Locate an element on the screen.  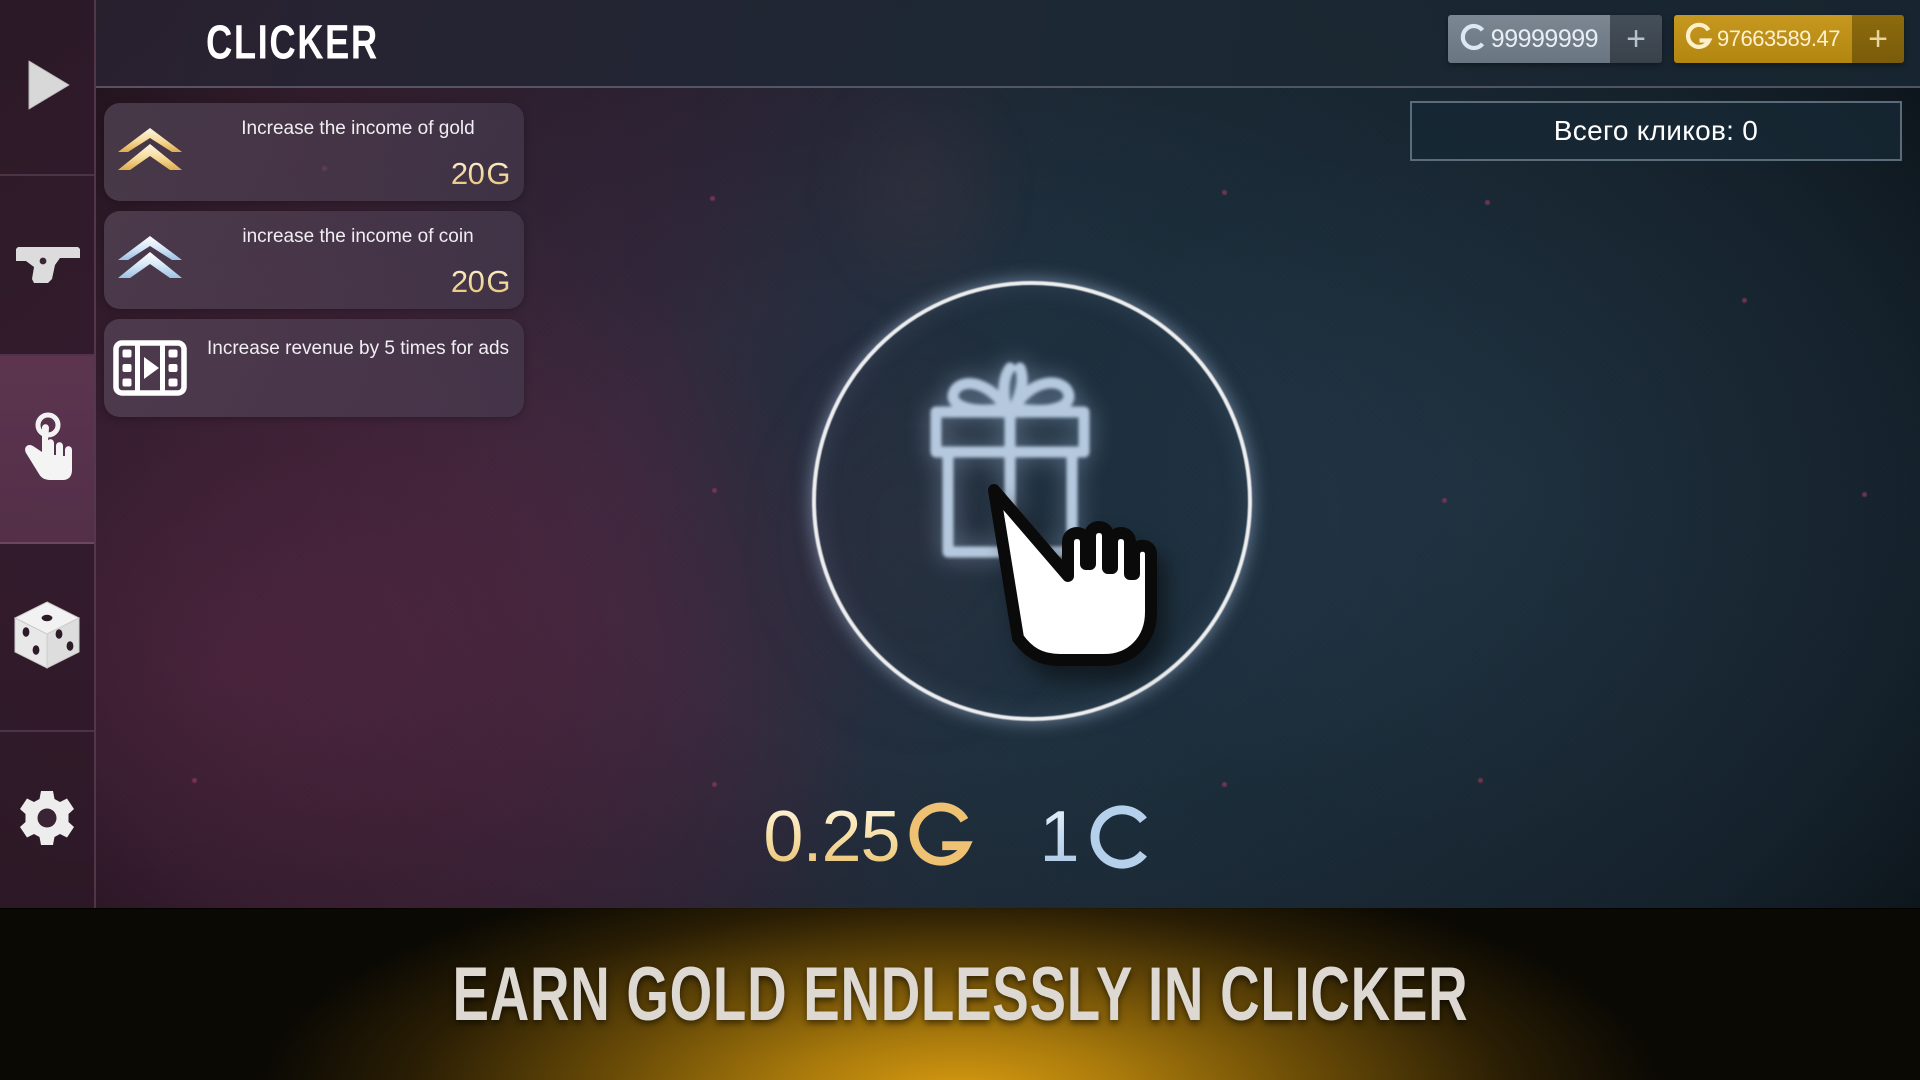
coin-reward: 1 is located at coordinates (1098, 837).